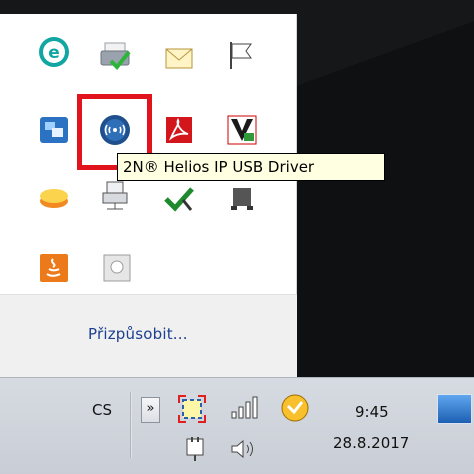 The height and width of the screenshot is (474, 474). I want to click on network-signal-icon, so click(245, 408).